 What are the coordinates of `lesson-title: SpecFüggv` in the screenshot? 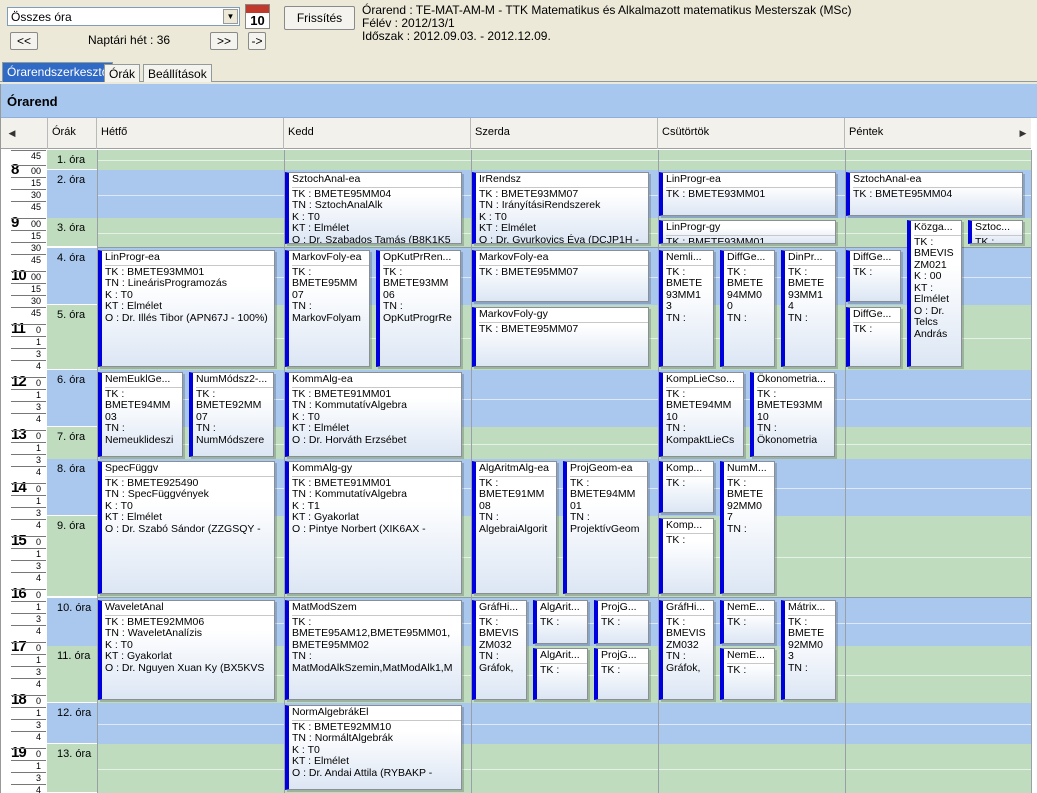 It's located at (189, 469).